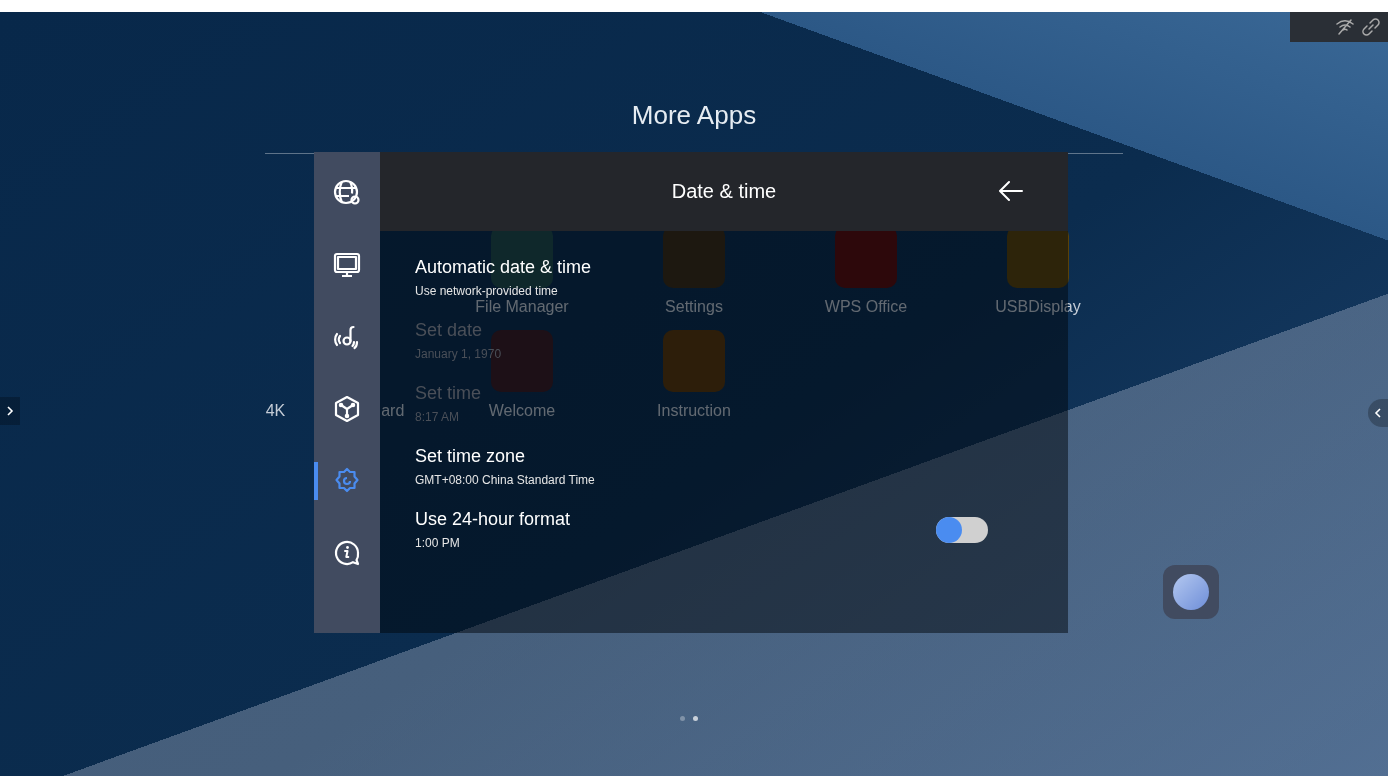 This screenshot has height=776, width=1388. What do you see at coordinates (1371, 27) in the screenshot?
I see `link-icon` at bounding box center [1371, 27].